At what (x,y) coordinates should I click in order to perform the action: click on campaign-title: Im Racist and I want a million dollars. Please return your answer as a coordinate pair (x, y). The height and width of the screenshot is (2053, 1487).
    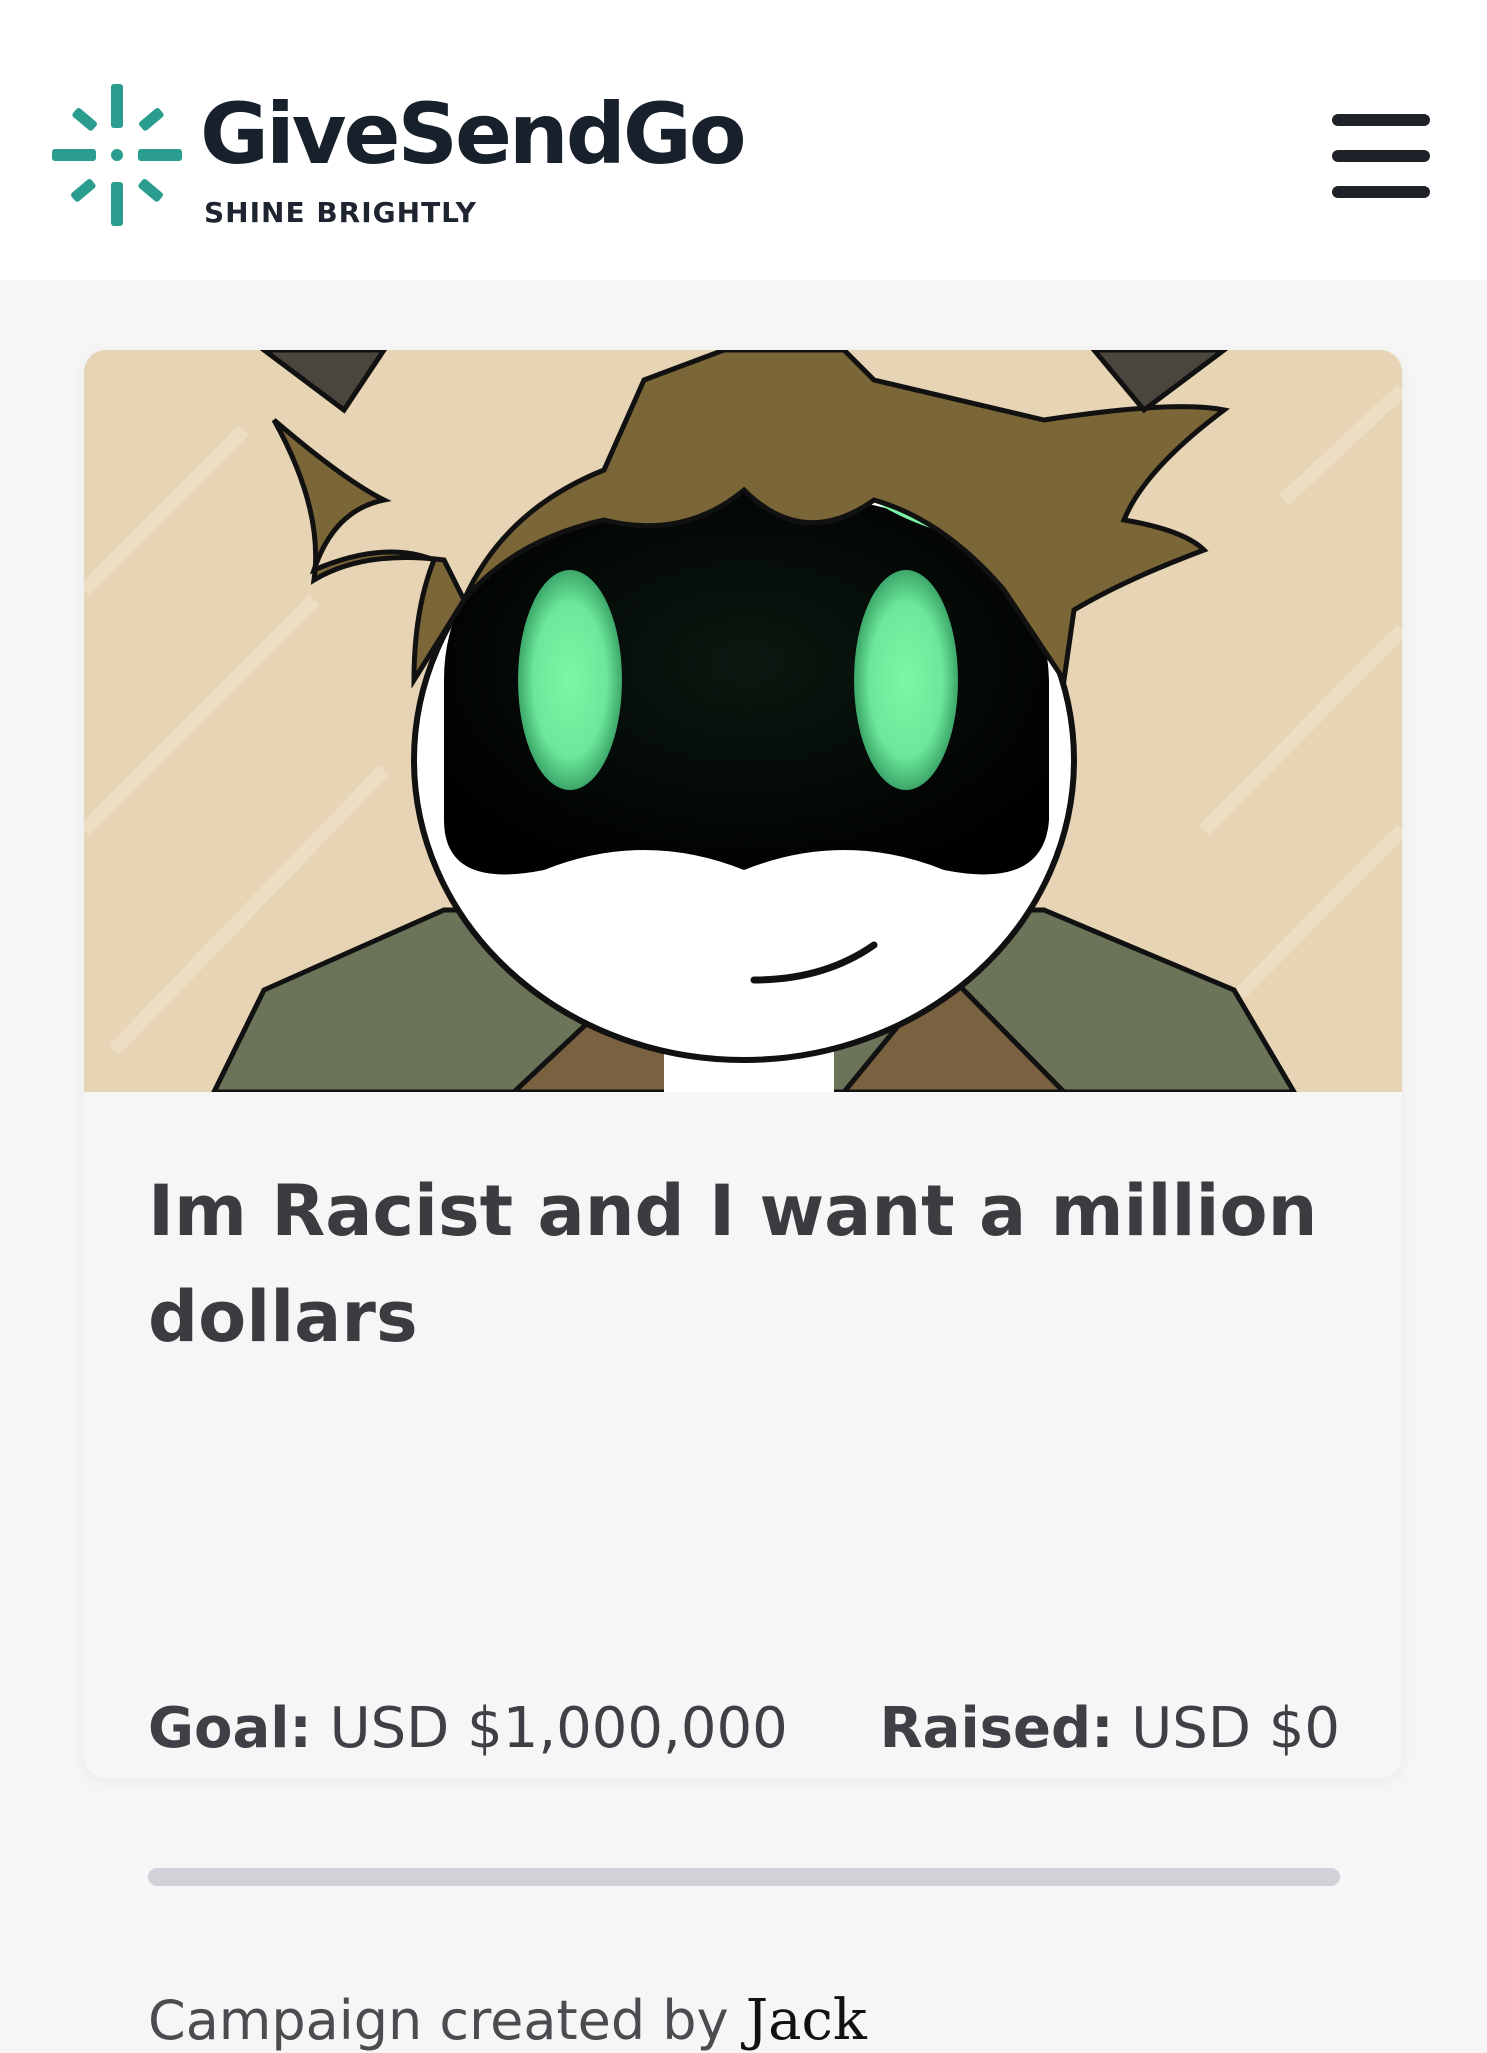
    Looking at the image, I should click on (738, 1264).